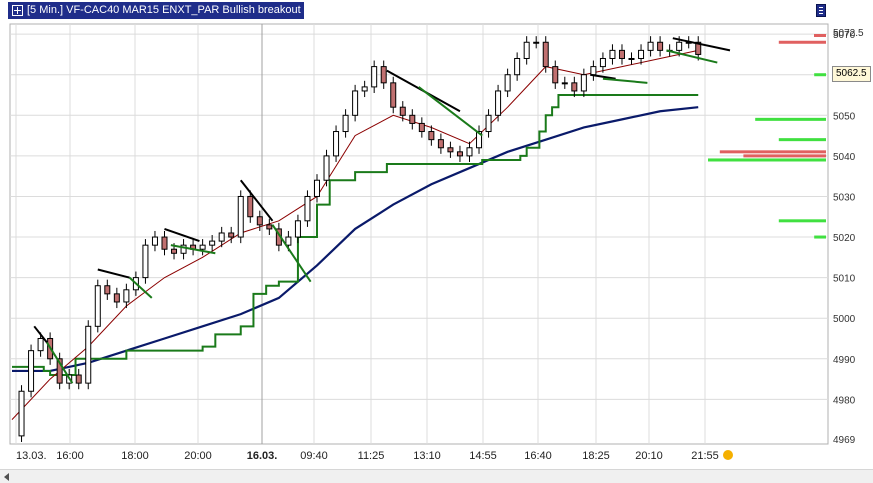 The image size is (873, 483). Describe the element at coordinates (649, 456) in the screenshot. I see `x-tick-label: 20:10` at that location.